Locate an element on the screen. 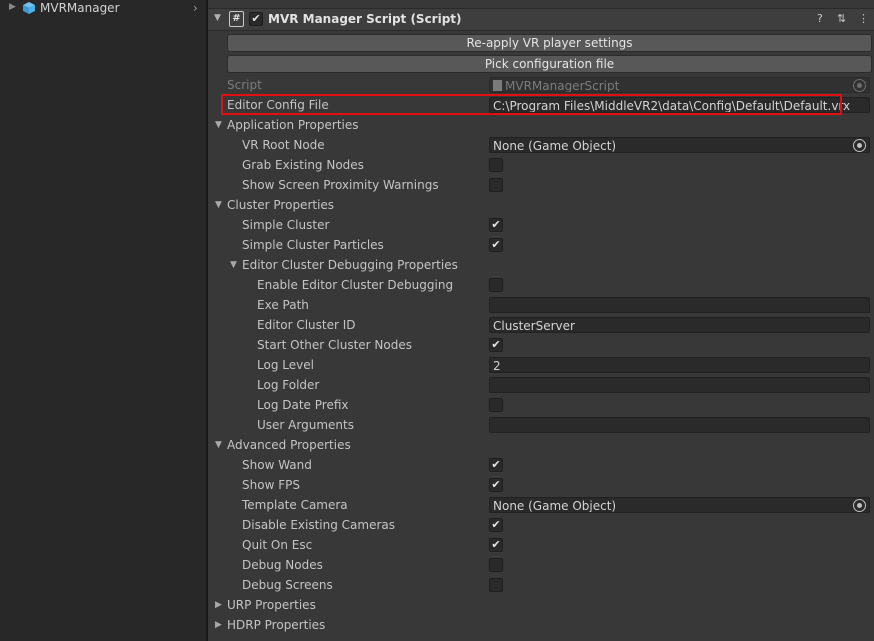 This screenshot has height=641, width=874. log-folder-row: Log Folder is located at coordinates (541, 385).